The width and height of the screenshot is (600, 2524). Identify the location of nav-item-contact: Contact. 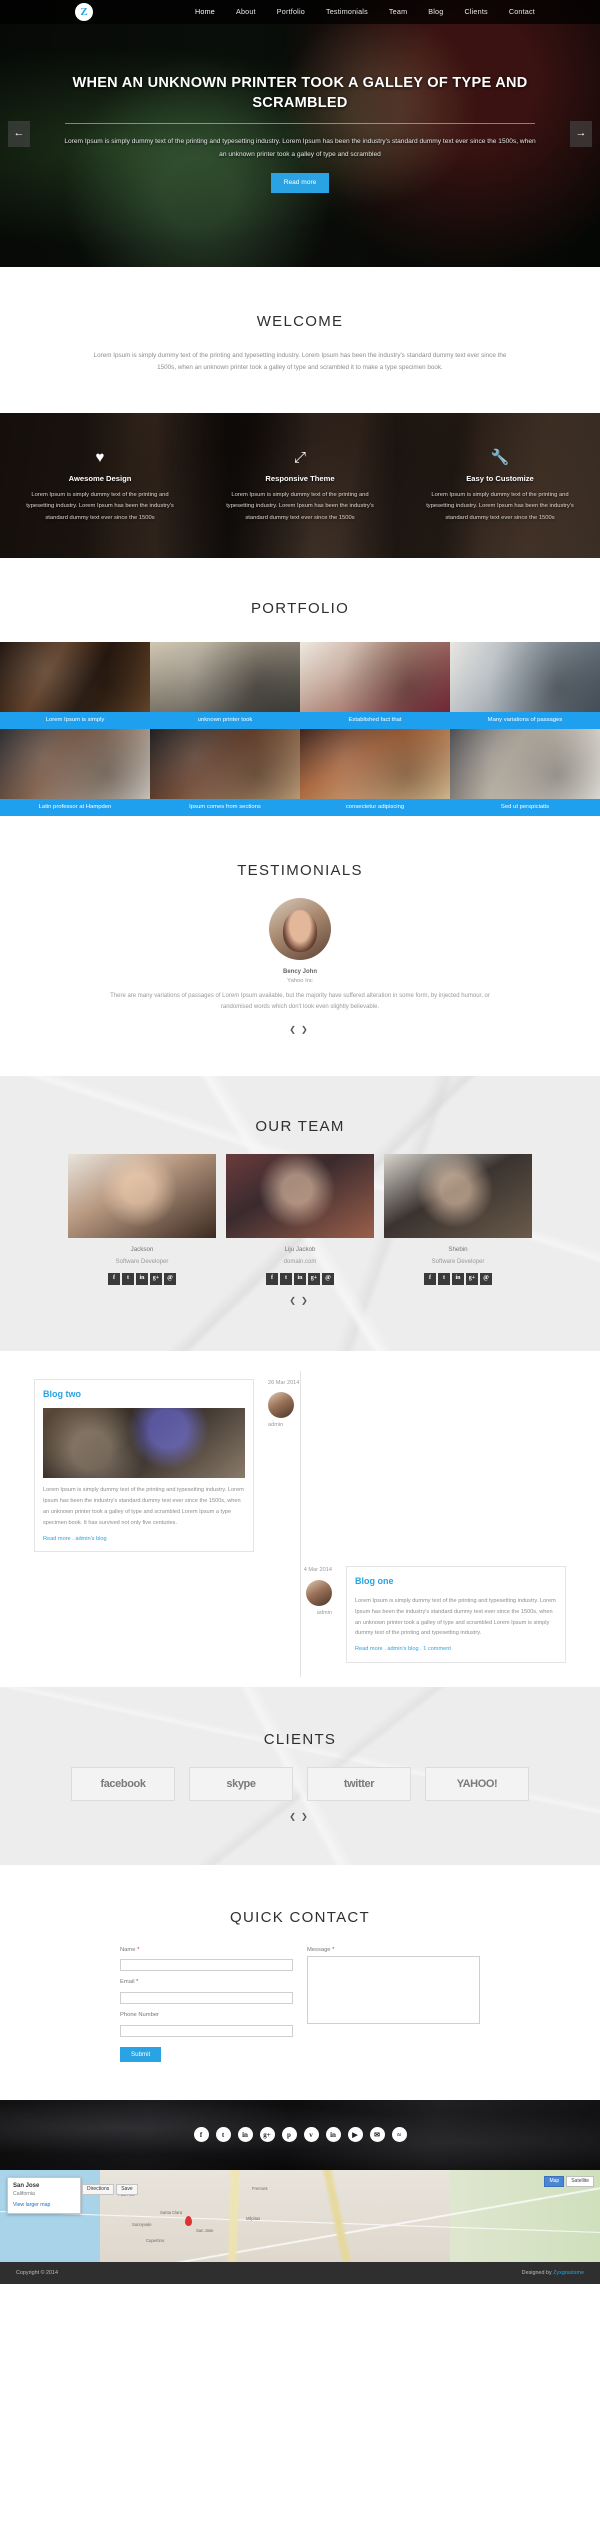
(522, 12).